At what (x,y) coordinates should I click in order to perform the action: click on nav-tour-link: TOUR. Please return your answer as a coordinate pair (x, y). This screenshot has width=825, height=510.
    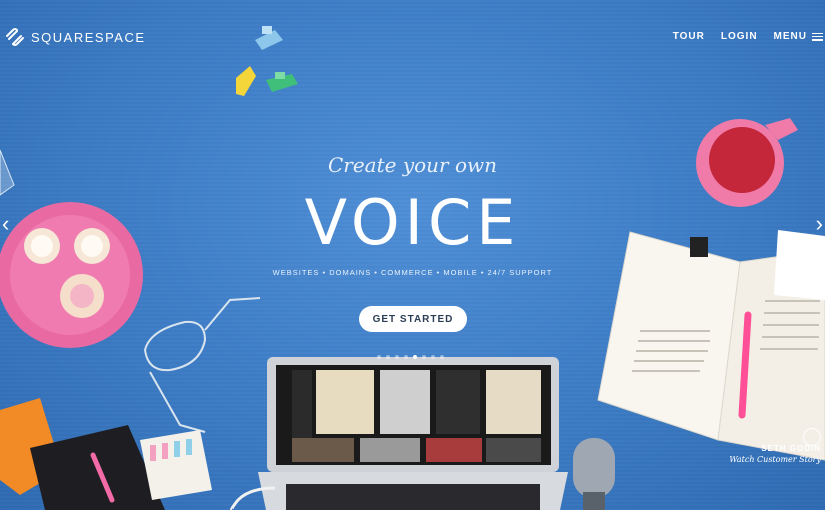
    Looking at the image, I should click on (689, 36).